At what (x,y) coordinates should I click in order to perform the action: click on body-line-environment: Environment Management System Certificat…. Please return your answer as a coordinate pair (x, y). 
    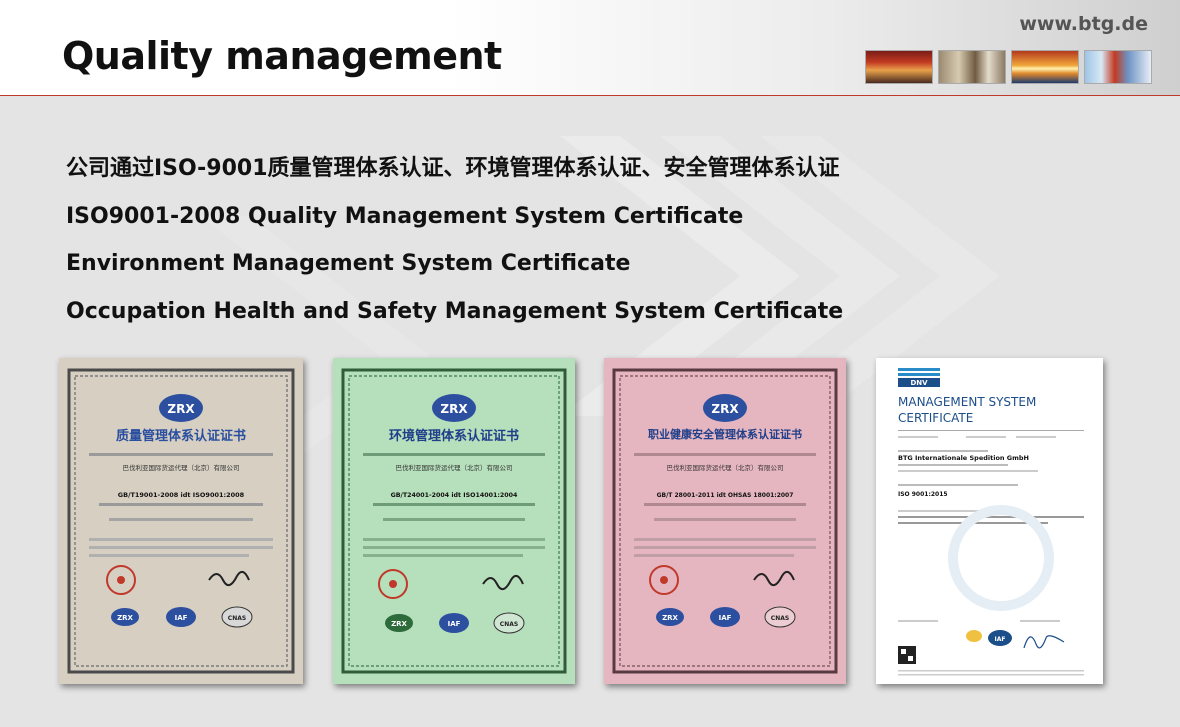
    Looking at the image, I should click on (348, 263).